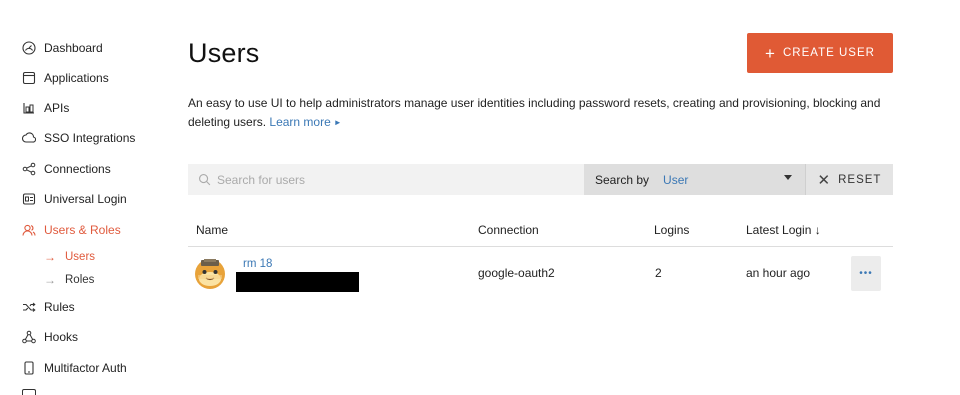 The image size is (960, 395). I want to click on search-by-select: Search by User, so click(694, 179).